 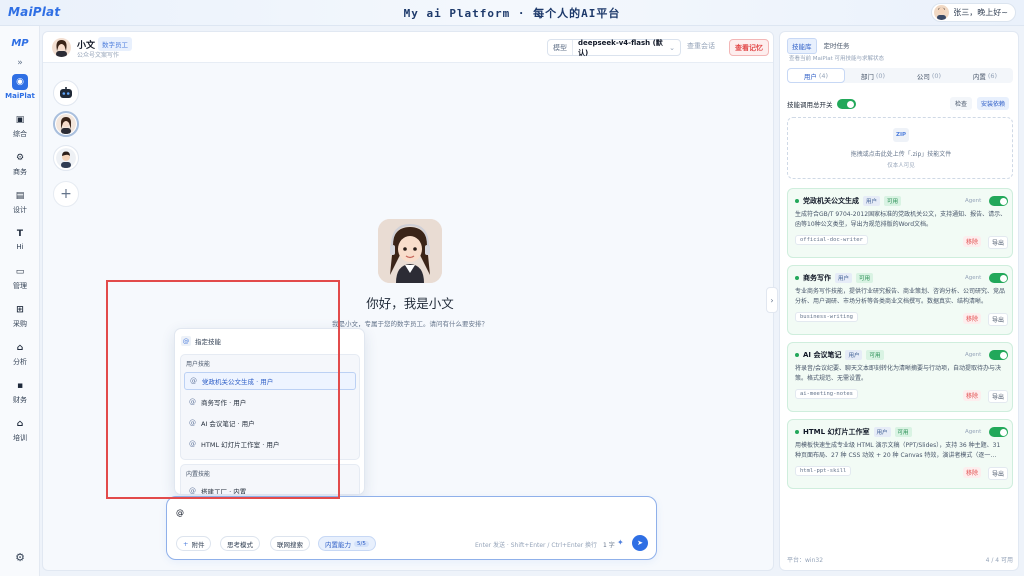 What do you see at coordinates (993, 103) in the screenshot?
I see `install-deps-button: 安装依赖` at bounding box center [993, 103].